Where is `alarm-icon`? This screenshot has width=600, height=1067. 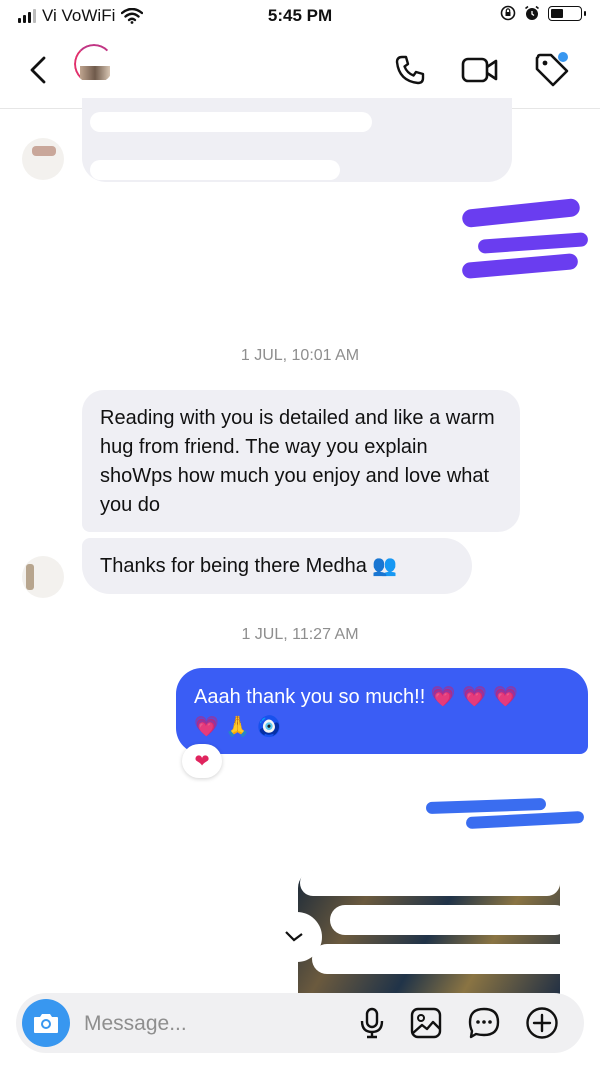 alarm-icon is located at coordinates (532, 12).